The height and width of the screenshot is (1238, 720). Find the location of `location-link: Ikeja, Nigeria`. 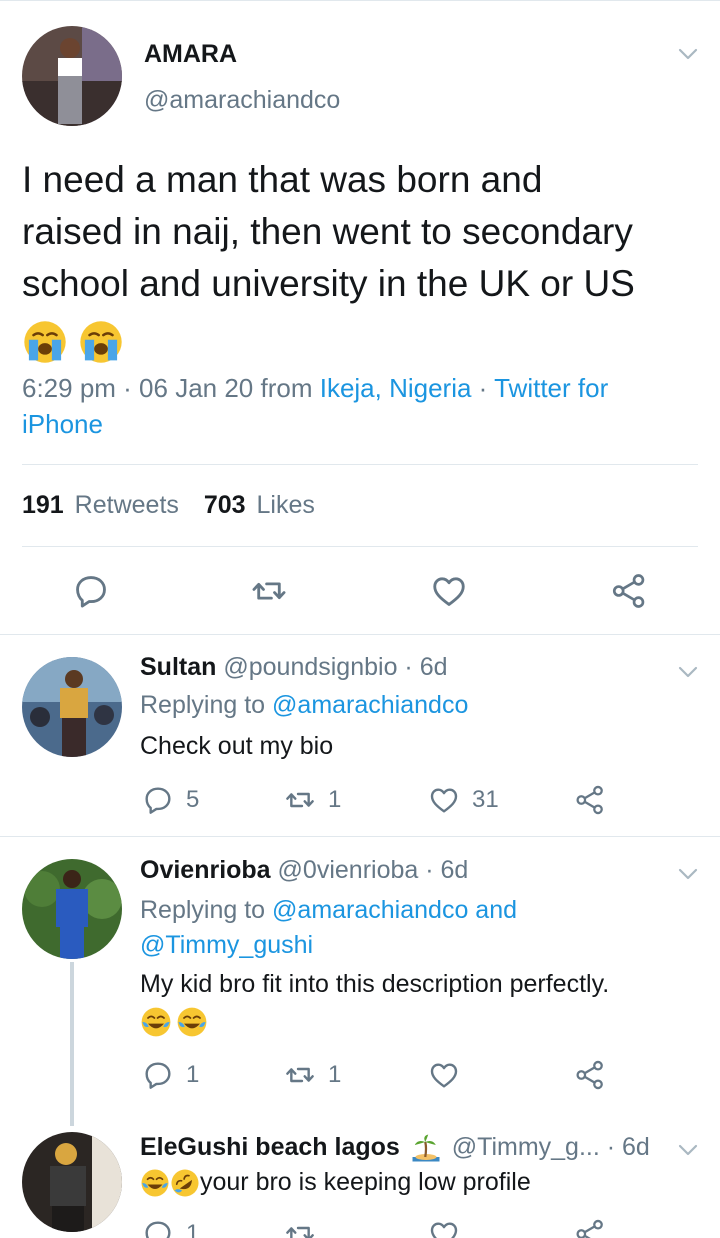

location-link: Ikeja, Nigeria is located at coordinates (396, 388).